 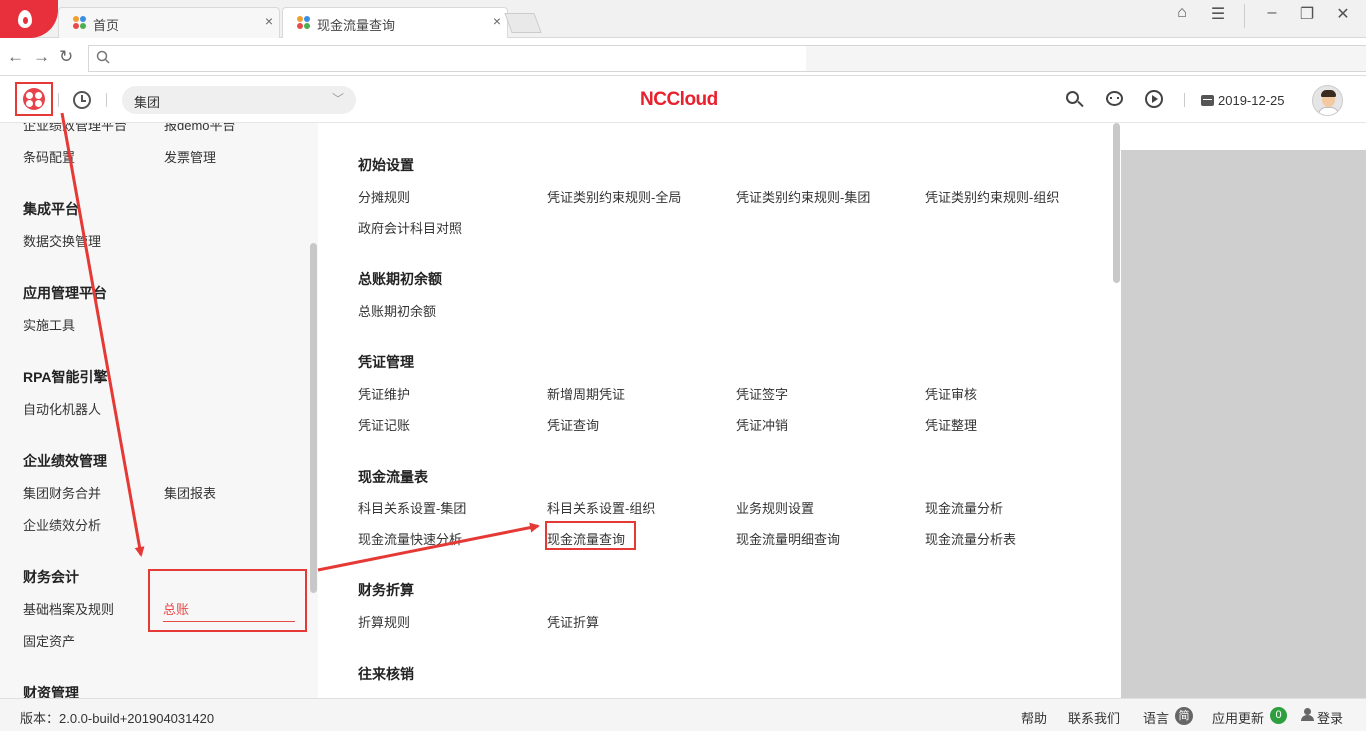 What do you see at coordinates (384, 393) in the screenshot?
I see `submenu-item: 凭证维护` at bounding box center [384, 393].